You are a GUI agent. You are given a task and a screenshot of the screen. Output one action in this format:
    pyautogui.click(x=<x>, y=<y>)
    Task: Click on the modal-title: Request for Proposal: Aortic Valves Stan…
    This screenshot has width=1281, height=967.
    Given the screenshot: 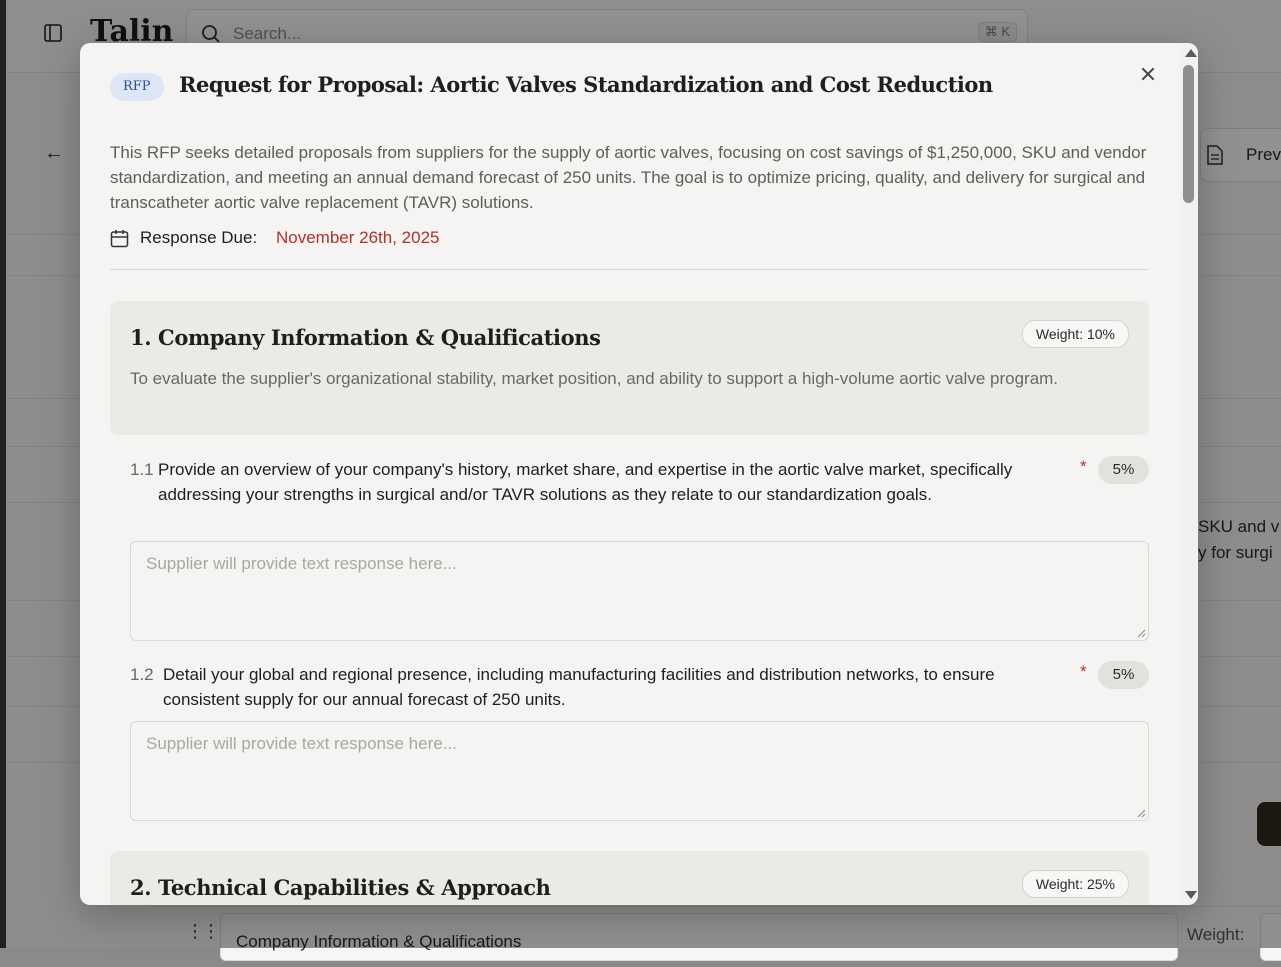 What is the action you would take?
    pyautogui.click(x=586, y=84)
    